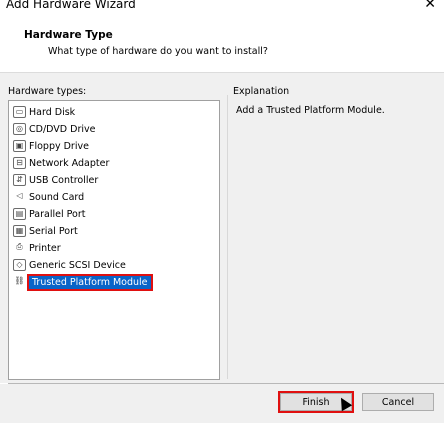 Image resolution: width=444 pixels, height=423 pixels. I want to click on list-item-parallel: ▤ Parallel Port, so click(49, 214).